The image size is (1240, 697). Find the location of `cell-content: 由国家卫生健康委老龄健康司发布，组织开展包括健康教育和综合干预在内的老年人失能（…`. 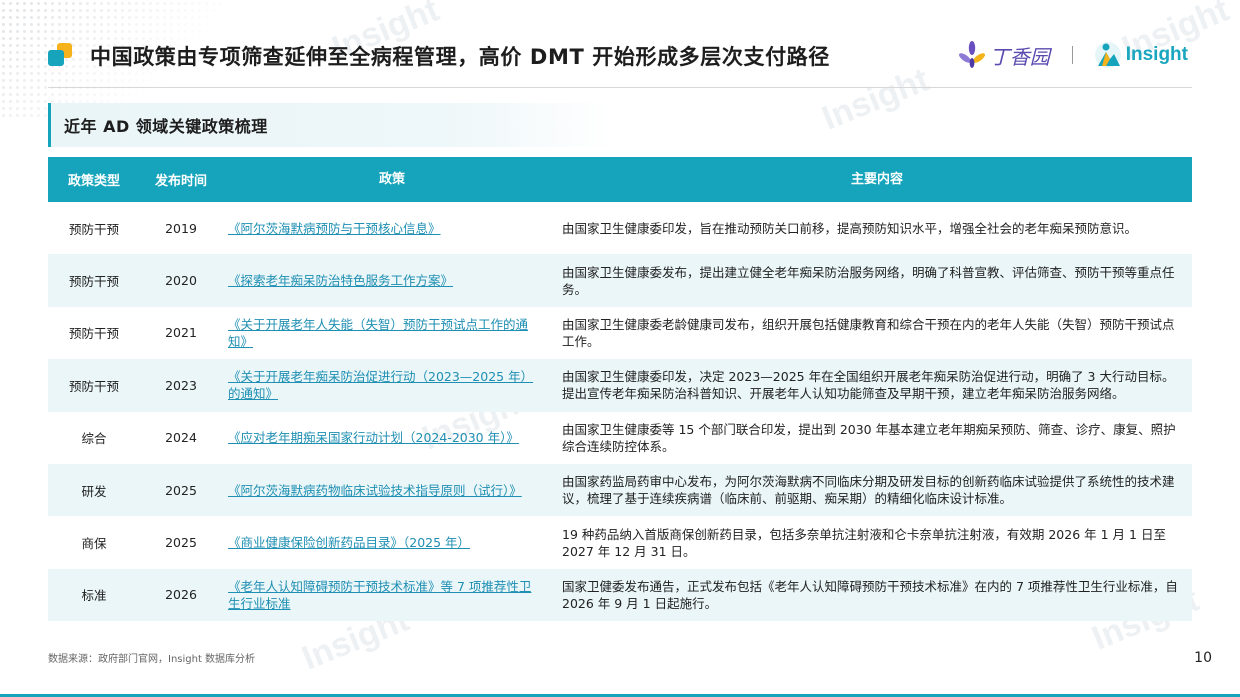

cell-content: 由国家卫生健康委老龄健康司发布，组织开展包括健康教育和综合干预在内的老年人失能（… is located at coordinates (868, 332).